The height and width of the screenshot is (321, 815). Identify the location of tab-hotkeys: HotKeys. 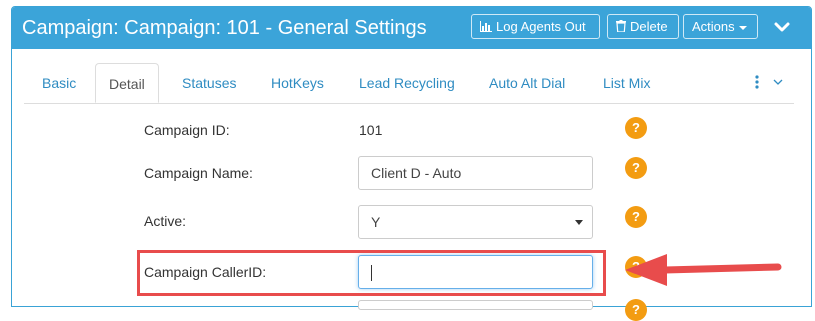
(297, 83).